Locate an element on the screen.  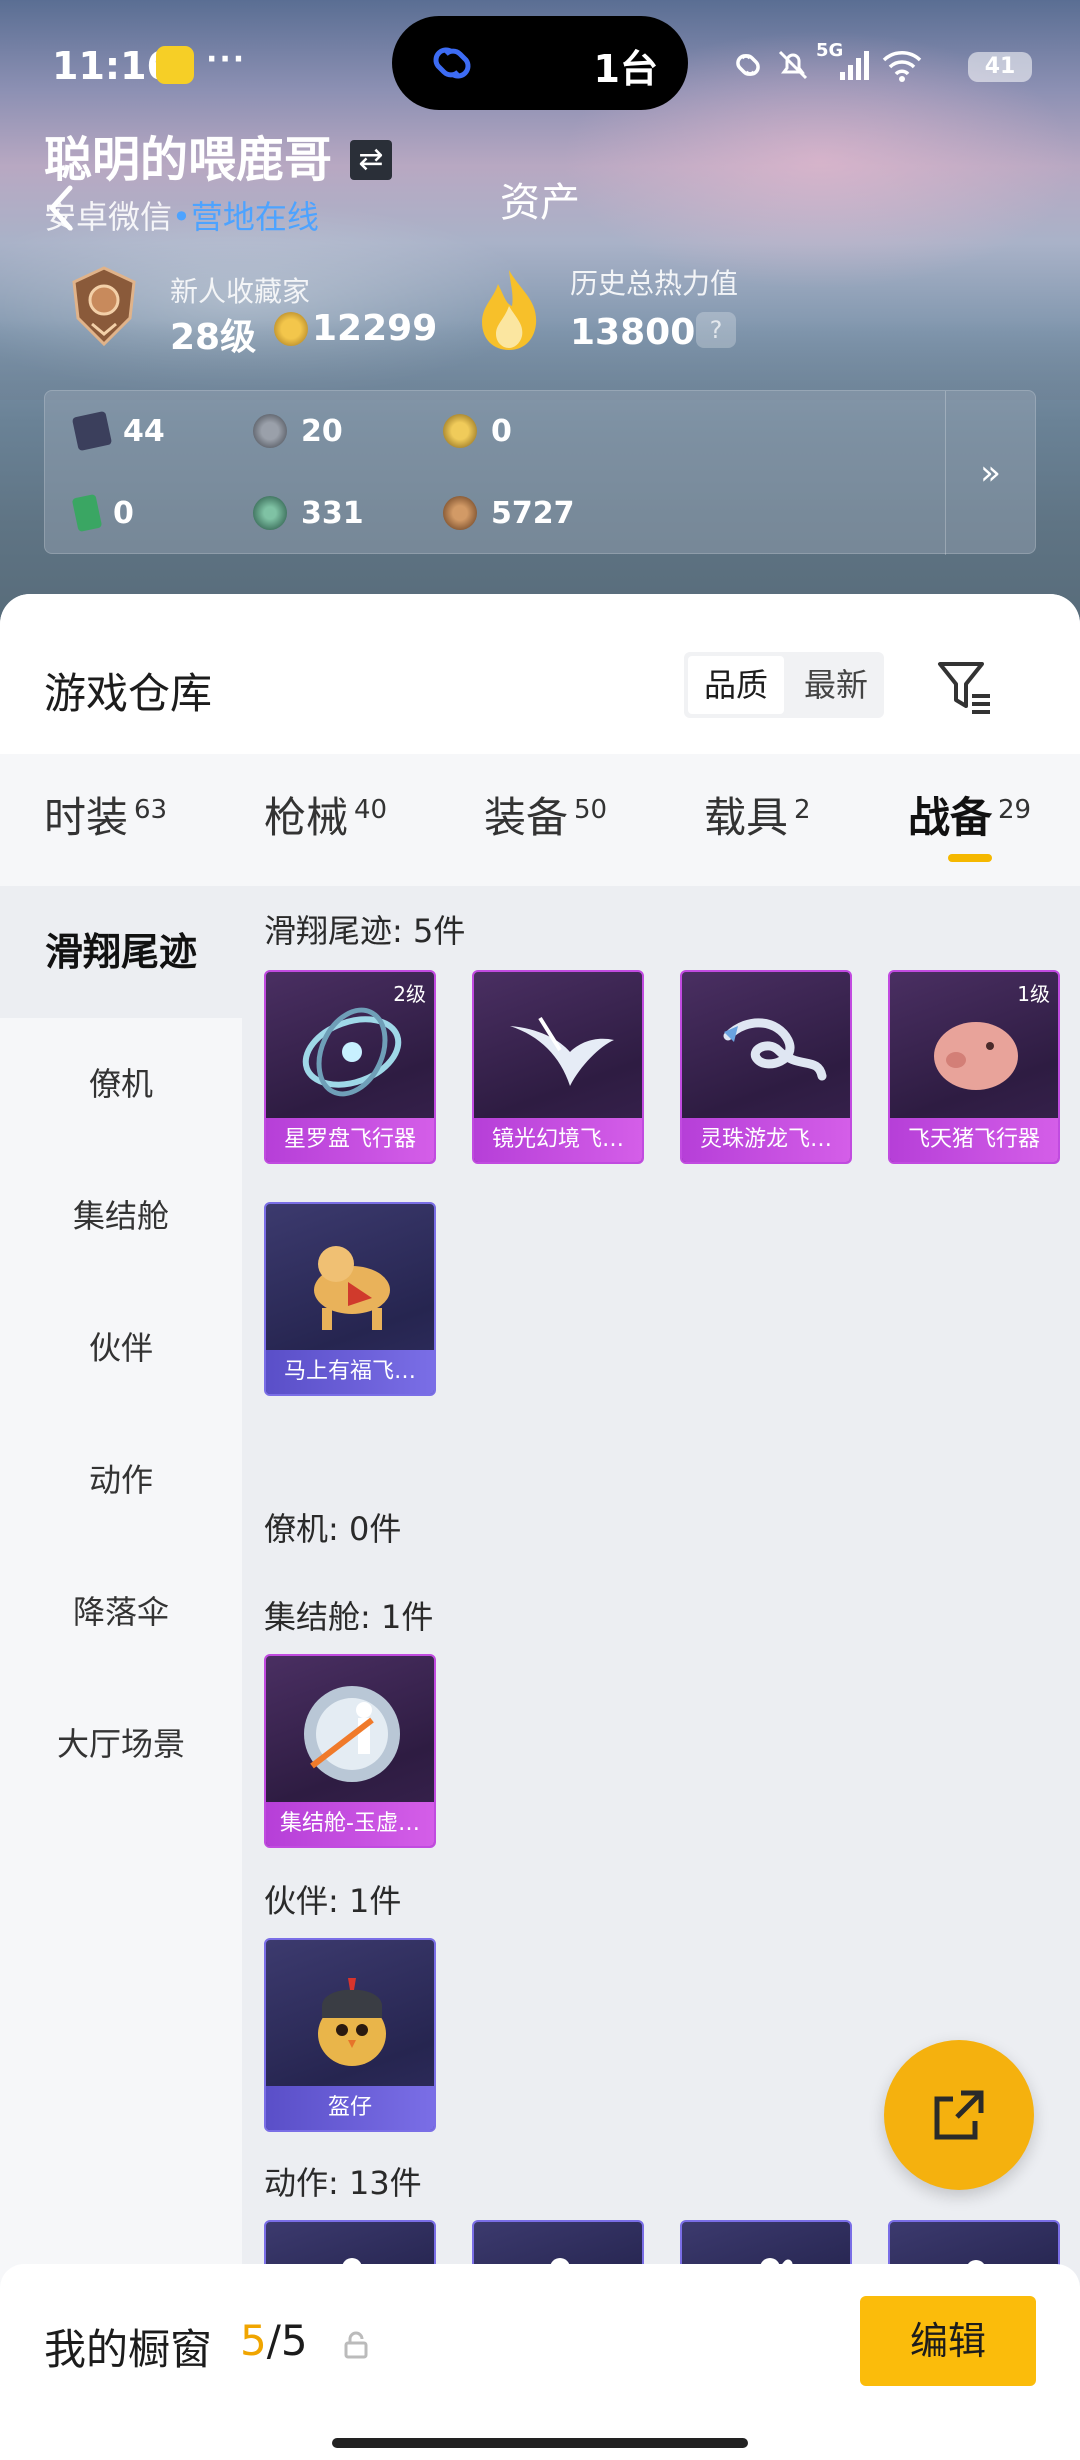
assembly-pod-icon is located at coordinates (352, 1734).